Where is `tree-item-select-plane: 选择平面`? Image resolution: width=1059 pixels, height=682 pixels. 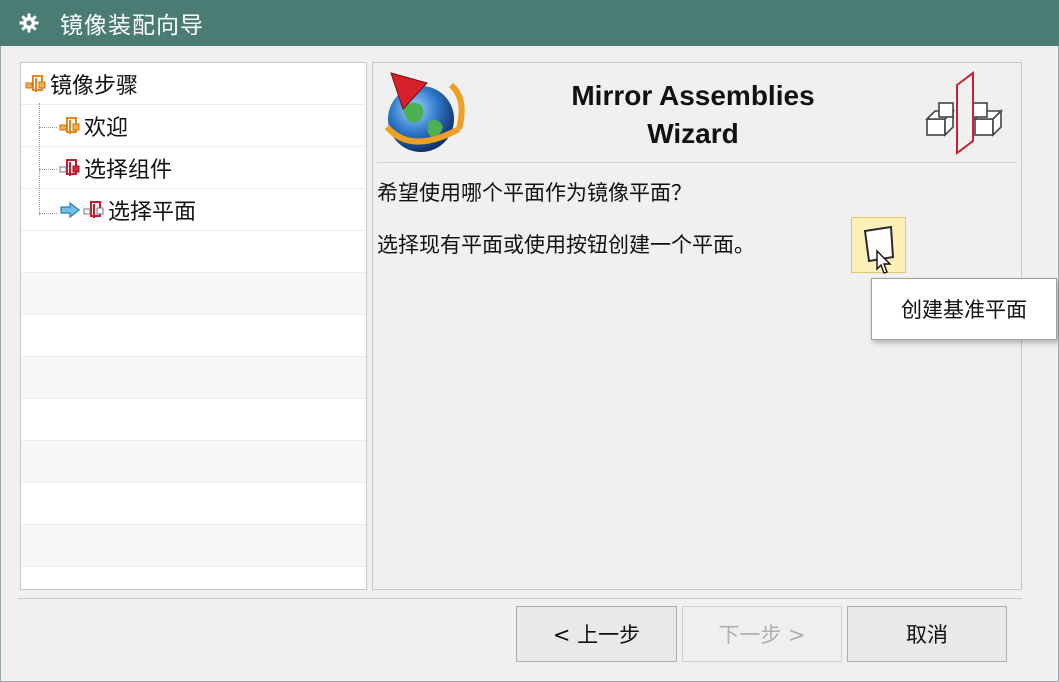 tree-item-select-plane: 选择平面 is located at coordinates (193, 210).